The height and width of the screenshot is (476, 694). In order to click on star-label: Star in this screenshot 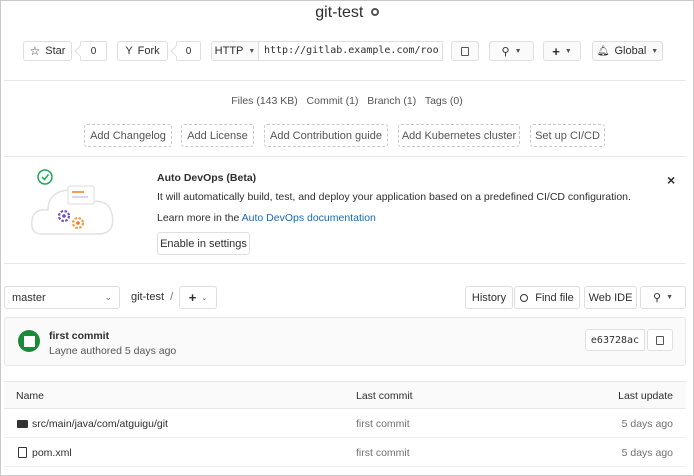, I will do `click(55, 51)`.